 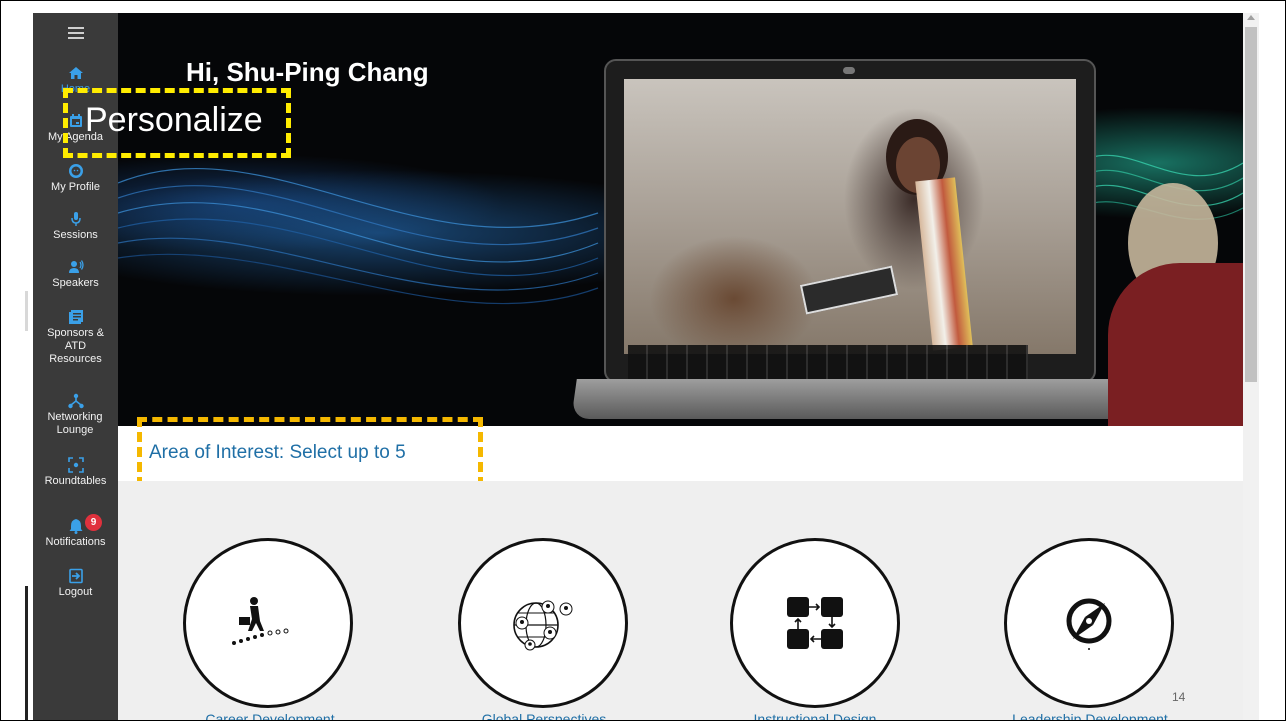 I want to click on sidebar-item-sponsors: Sponsors & ATD Resources, so click(x=75, y=337).